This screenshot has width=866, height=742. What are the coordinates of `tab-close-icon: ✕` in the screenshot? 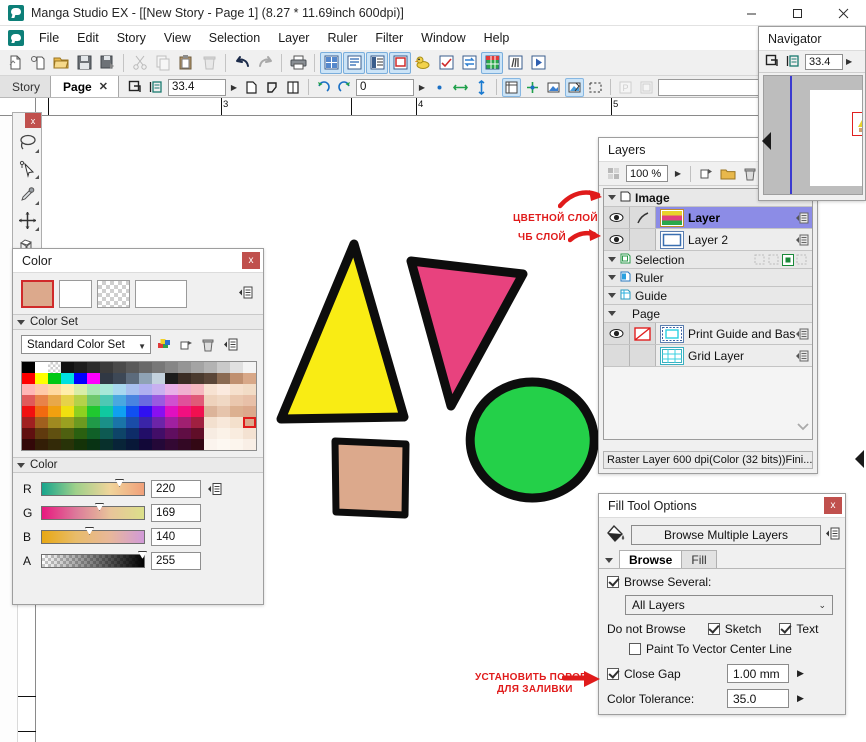 It's located at (103, 86).